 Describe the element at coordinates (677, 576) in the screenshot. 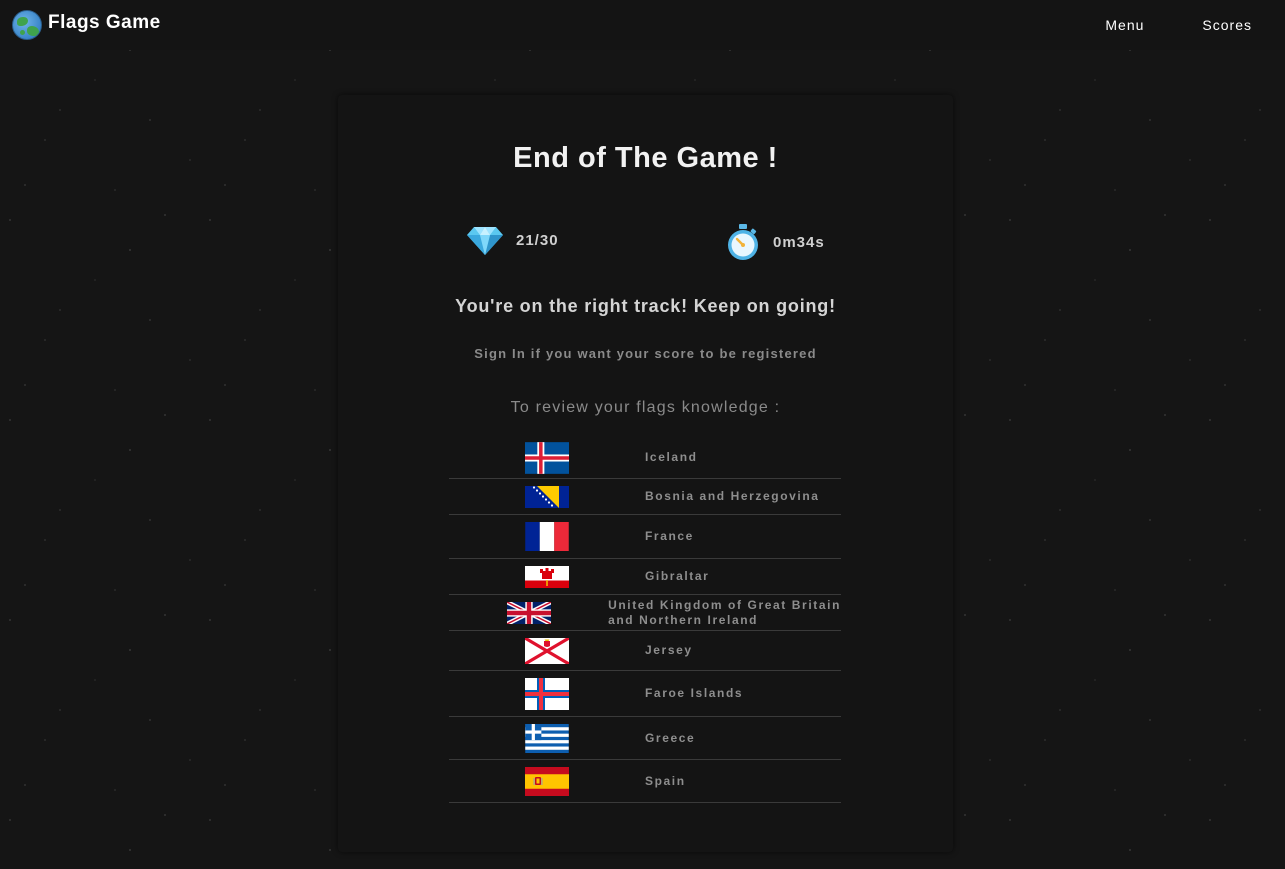

I see `country-name: Gibraltar` at that location.